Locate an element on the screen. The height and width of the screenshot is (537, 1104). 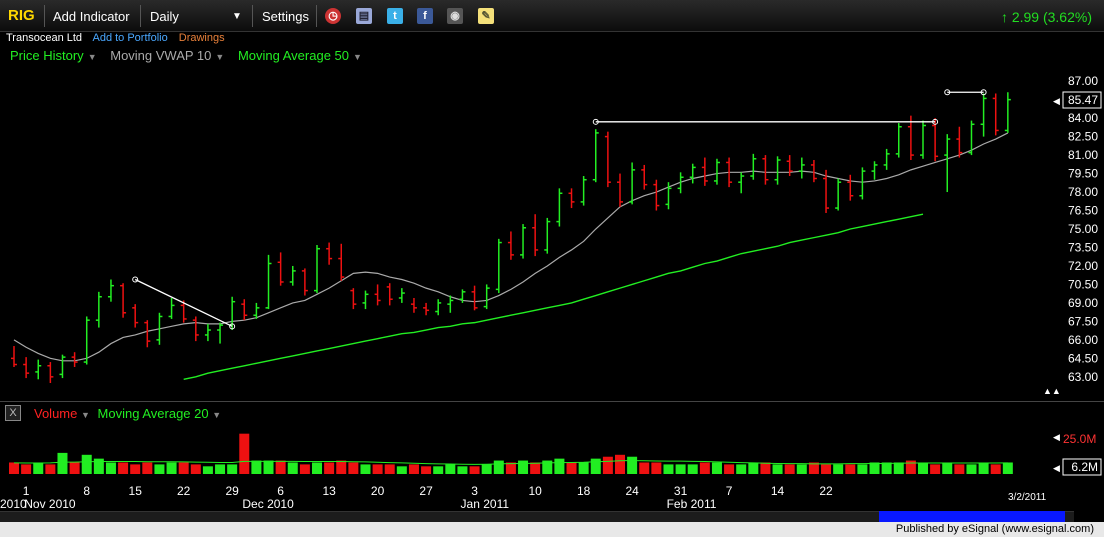
month-label: Dec 2010 is located at coordinates (268, 504).